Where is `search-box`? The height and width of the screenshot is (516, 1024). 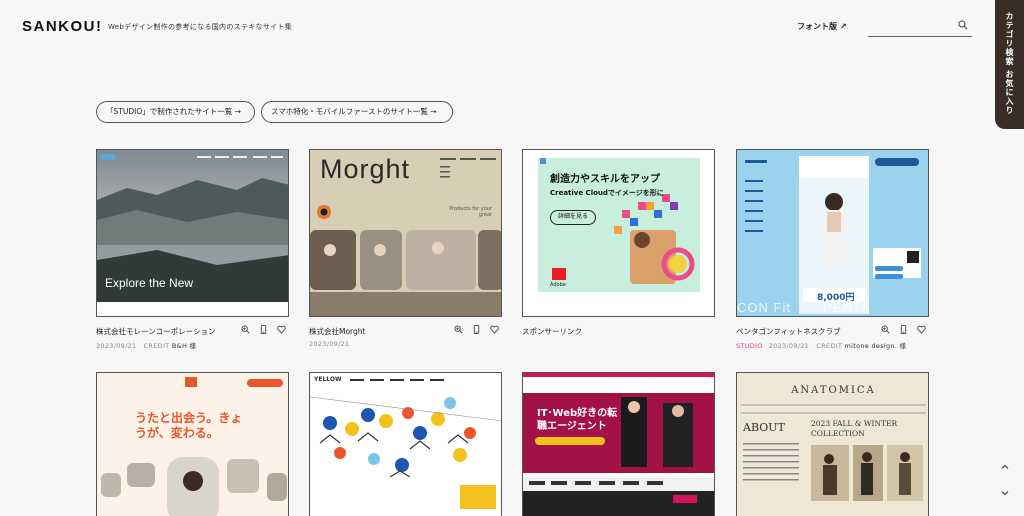
search-box is located at coordinates (920, 25).